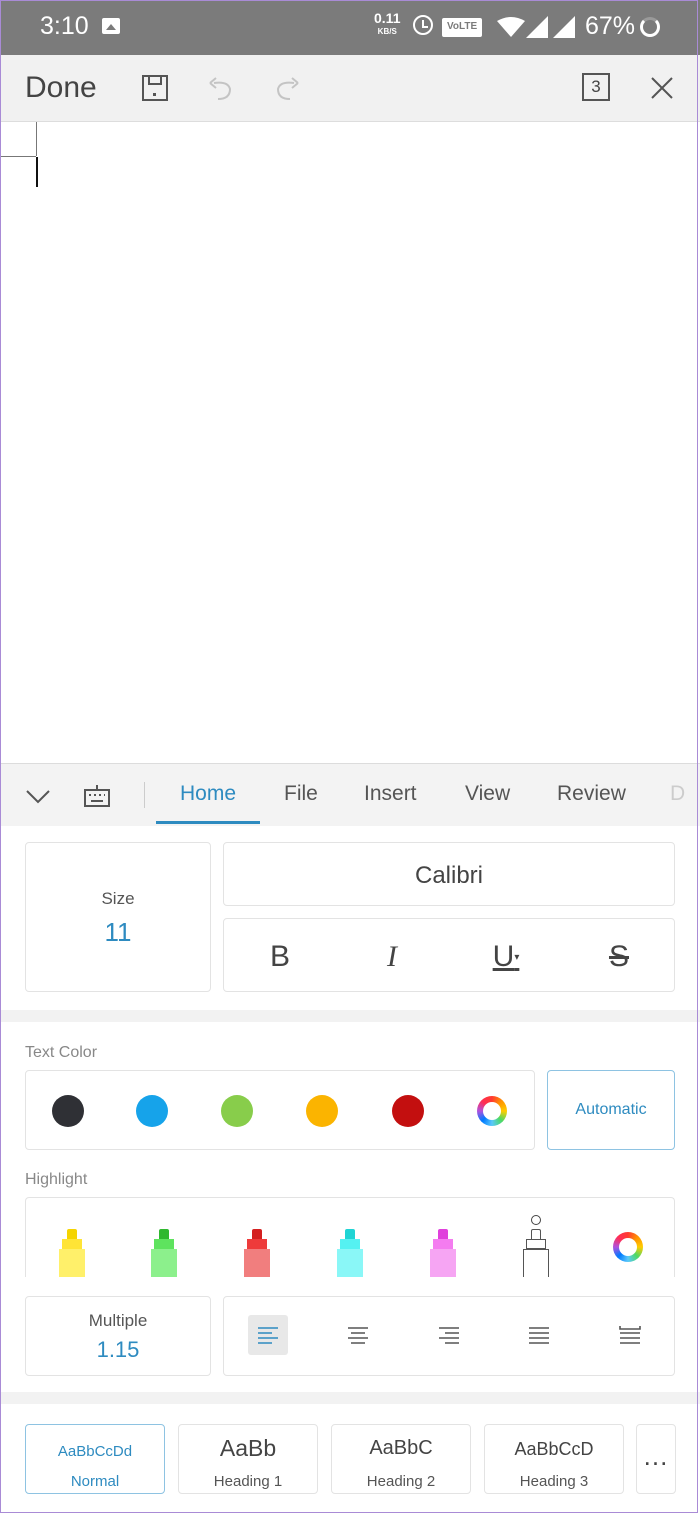 The width and height of the screenshot is (700, 1515). Describe the element at coordinates (61, 1052) in the screenshot. I see `text-color-label: Text Color` at that location.